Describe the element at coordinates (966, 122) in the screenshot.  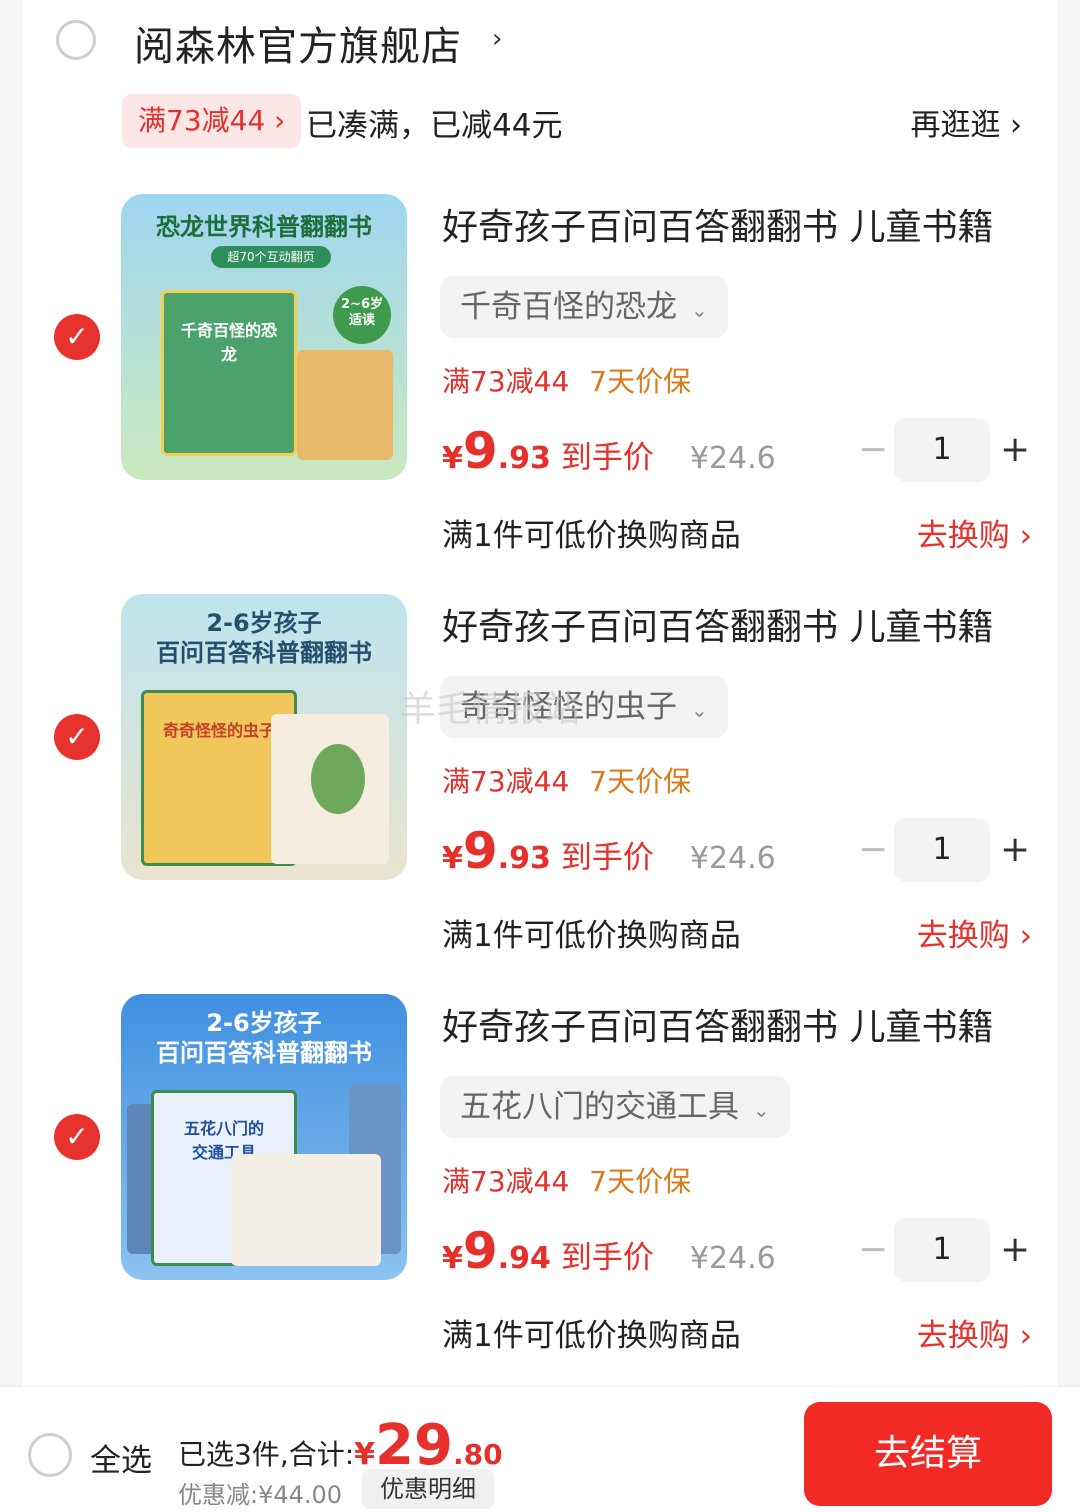
I see `browse-more-link: 再逛逛 ›` at that location.